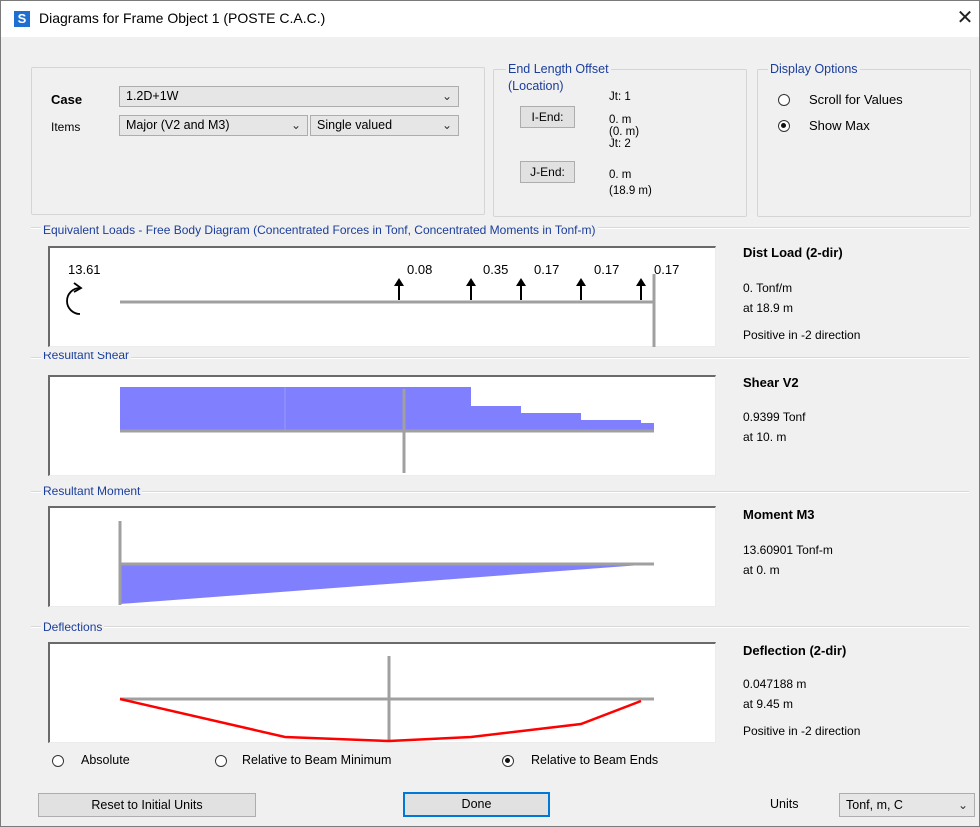 This screenshot has height=827, width=980. I want to click on deflection-svg, so click(386, 699).